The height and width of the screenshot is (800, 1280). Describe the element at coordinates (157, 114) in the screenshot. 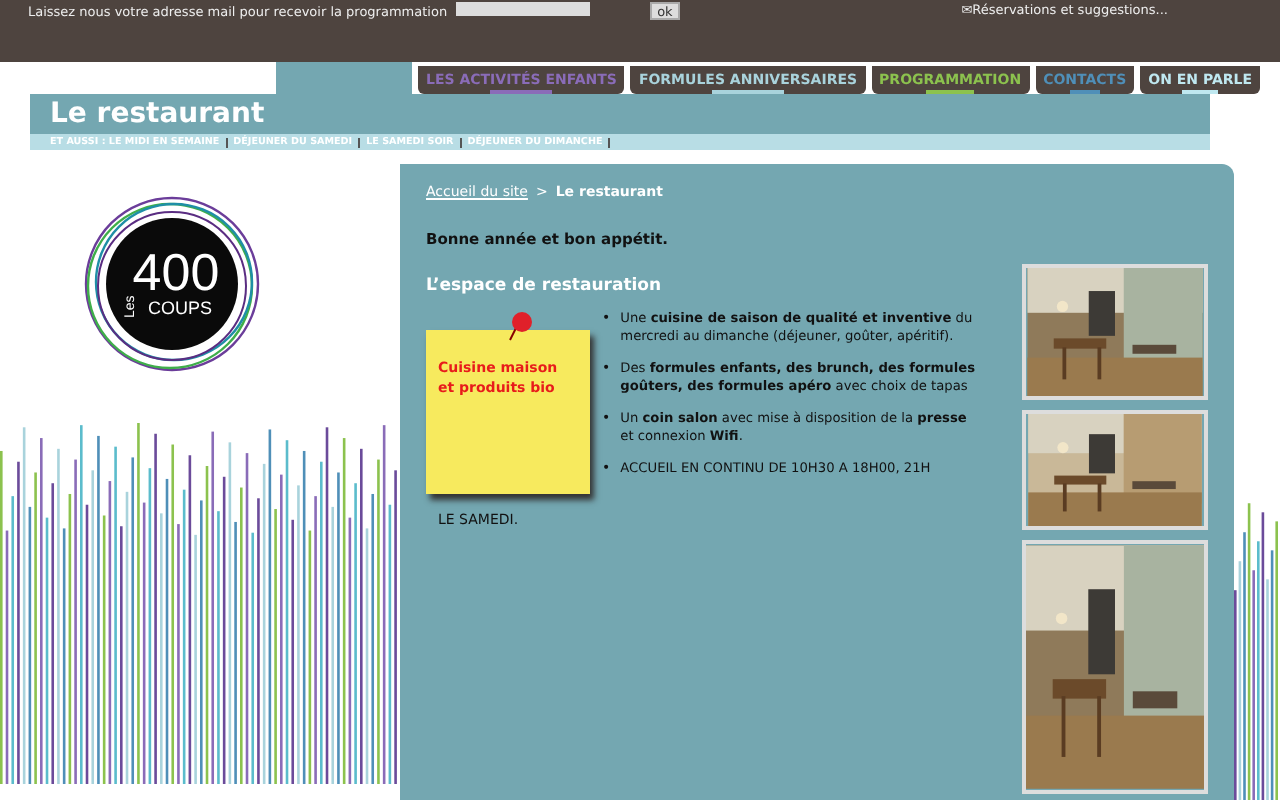

I see `page-title: Le restaurant` at that location.